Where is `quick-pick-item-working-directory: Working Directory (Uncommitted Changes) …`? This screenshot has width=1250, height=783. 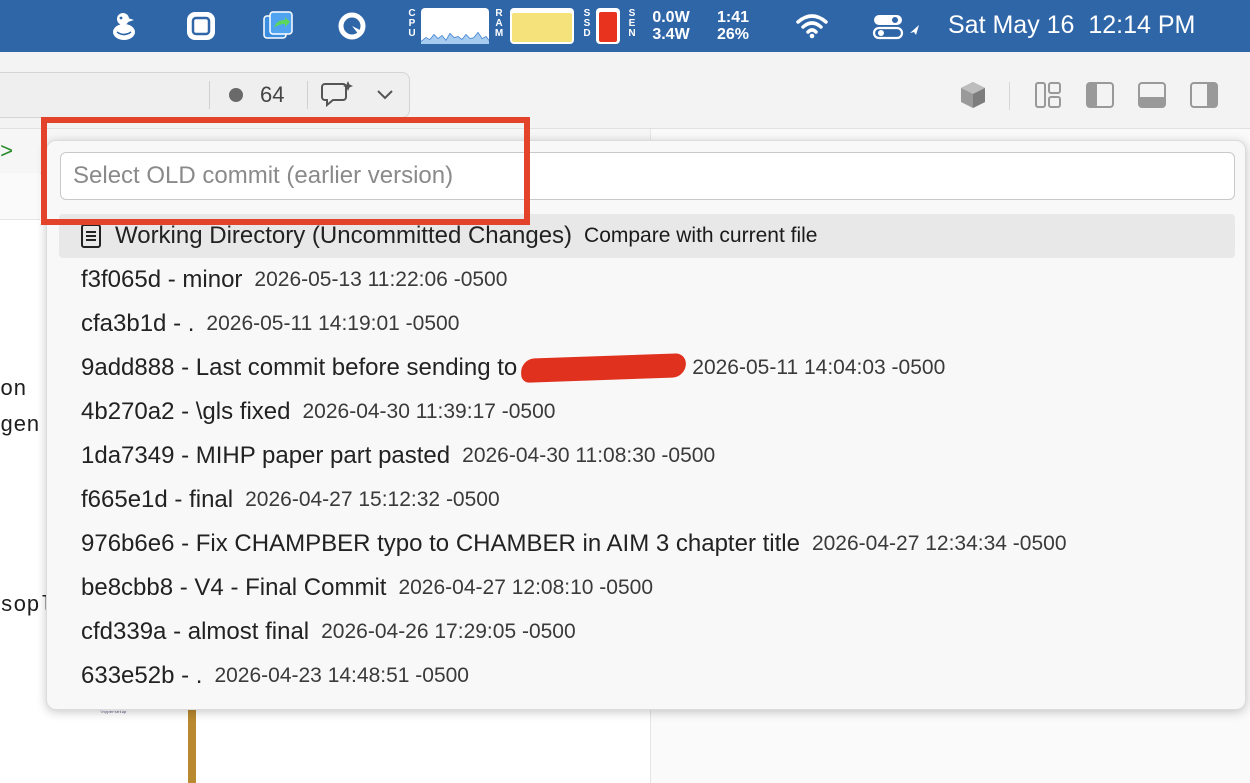
quick-pick-item-working-directory: Working Directory (Uncommitted Changes) … is located at coordinates (647, 236).